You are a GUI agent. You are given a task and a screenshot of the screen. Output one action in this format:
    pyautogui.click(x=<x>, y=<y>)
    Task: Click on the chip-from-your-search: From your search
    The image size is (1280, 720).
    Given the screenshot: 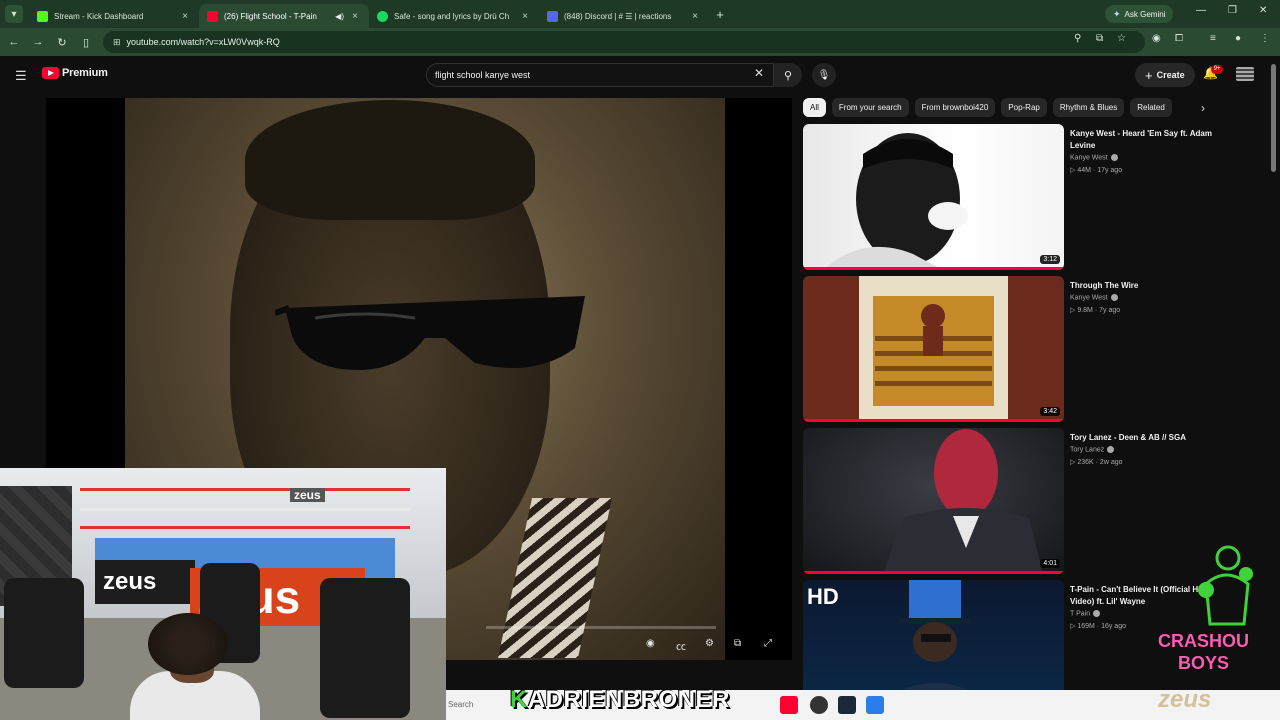 What is the action you would take?
    pyautogui.click(x=870, y=107)
    